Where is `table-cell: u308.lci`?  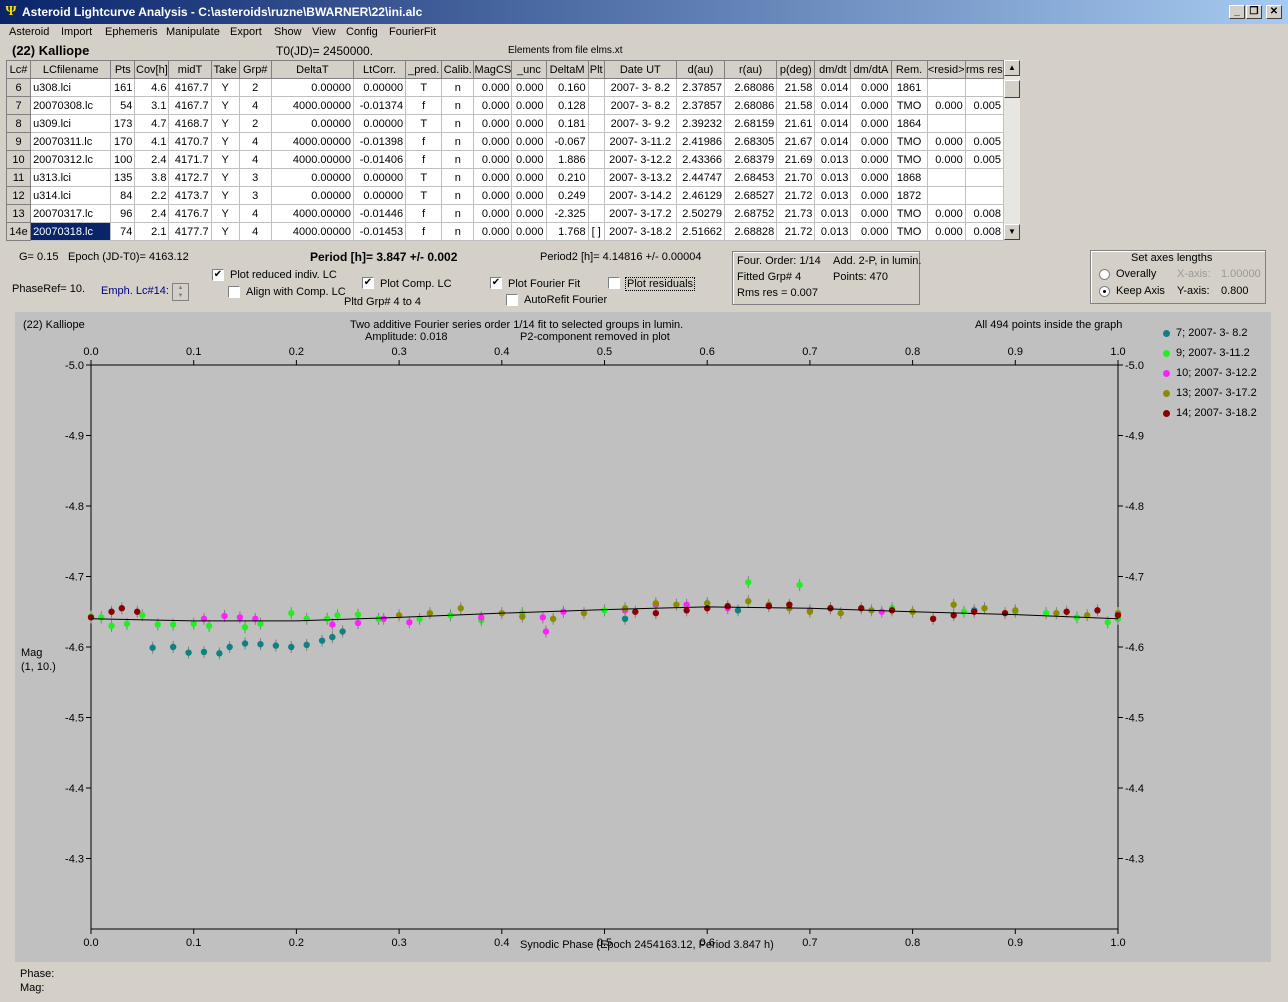
table-cell: u308.lci is located at coordinates (71, 87).